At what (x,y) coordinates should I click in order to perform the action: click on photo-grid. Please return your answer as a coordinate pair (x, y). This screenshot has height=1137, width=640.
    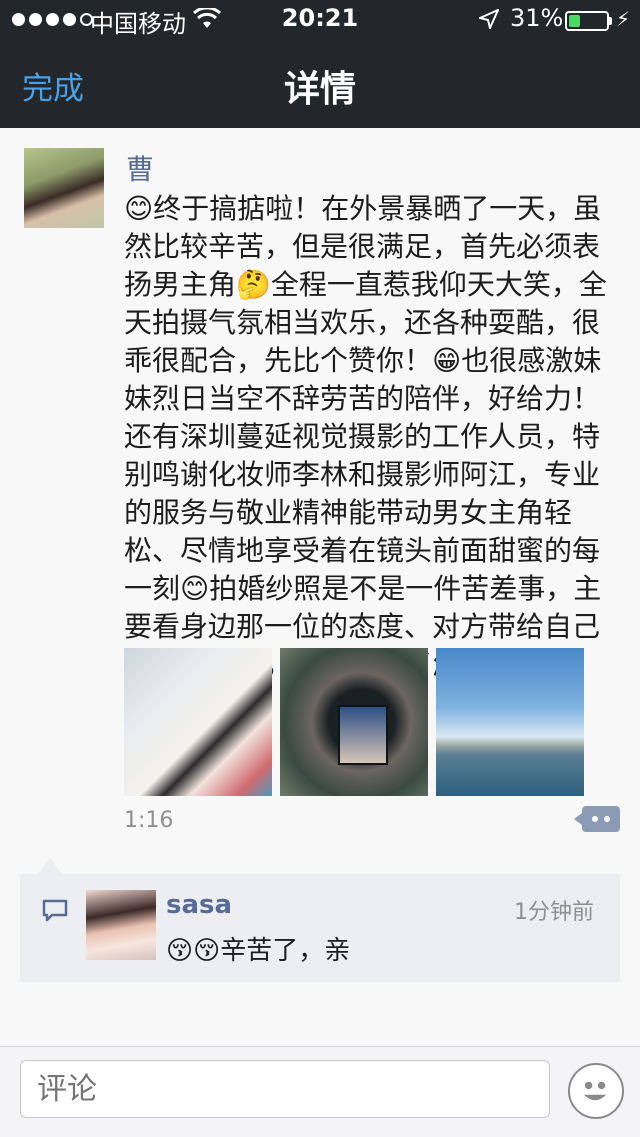
    Looking at the image, I should click on (354, 722).